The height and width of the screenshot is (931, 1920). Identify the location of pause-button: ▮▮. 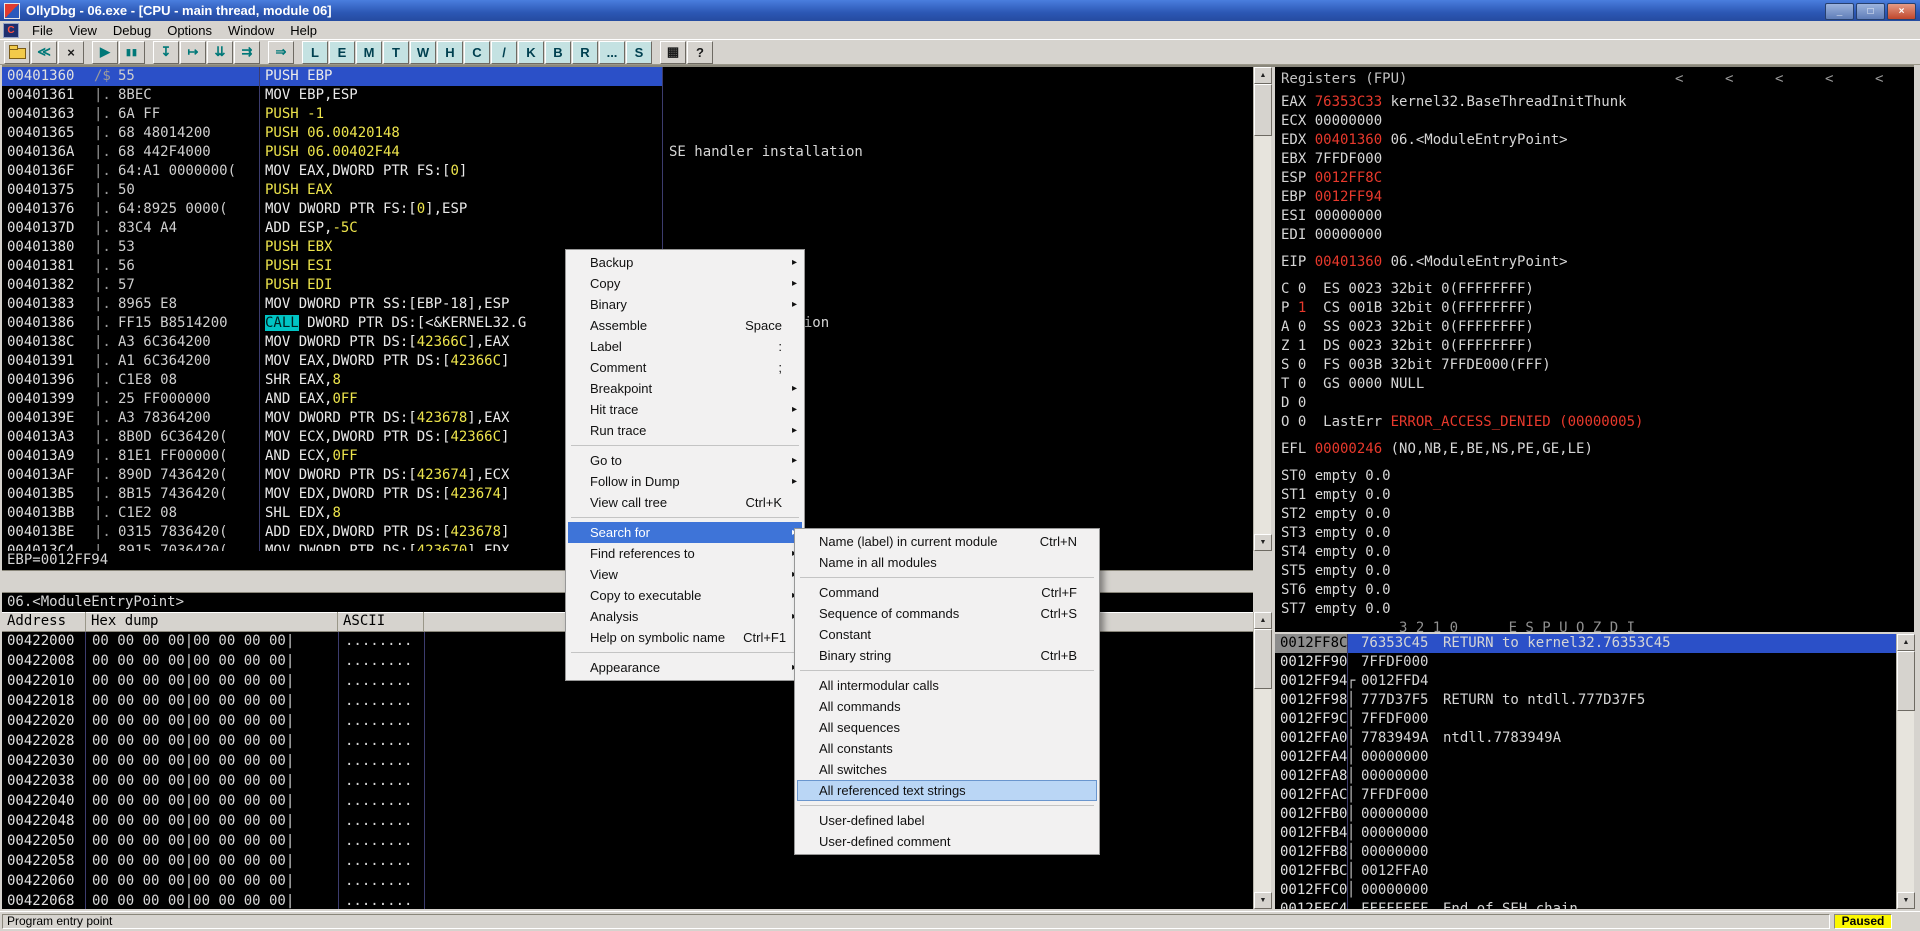
(132, 52).